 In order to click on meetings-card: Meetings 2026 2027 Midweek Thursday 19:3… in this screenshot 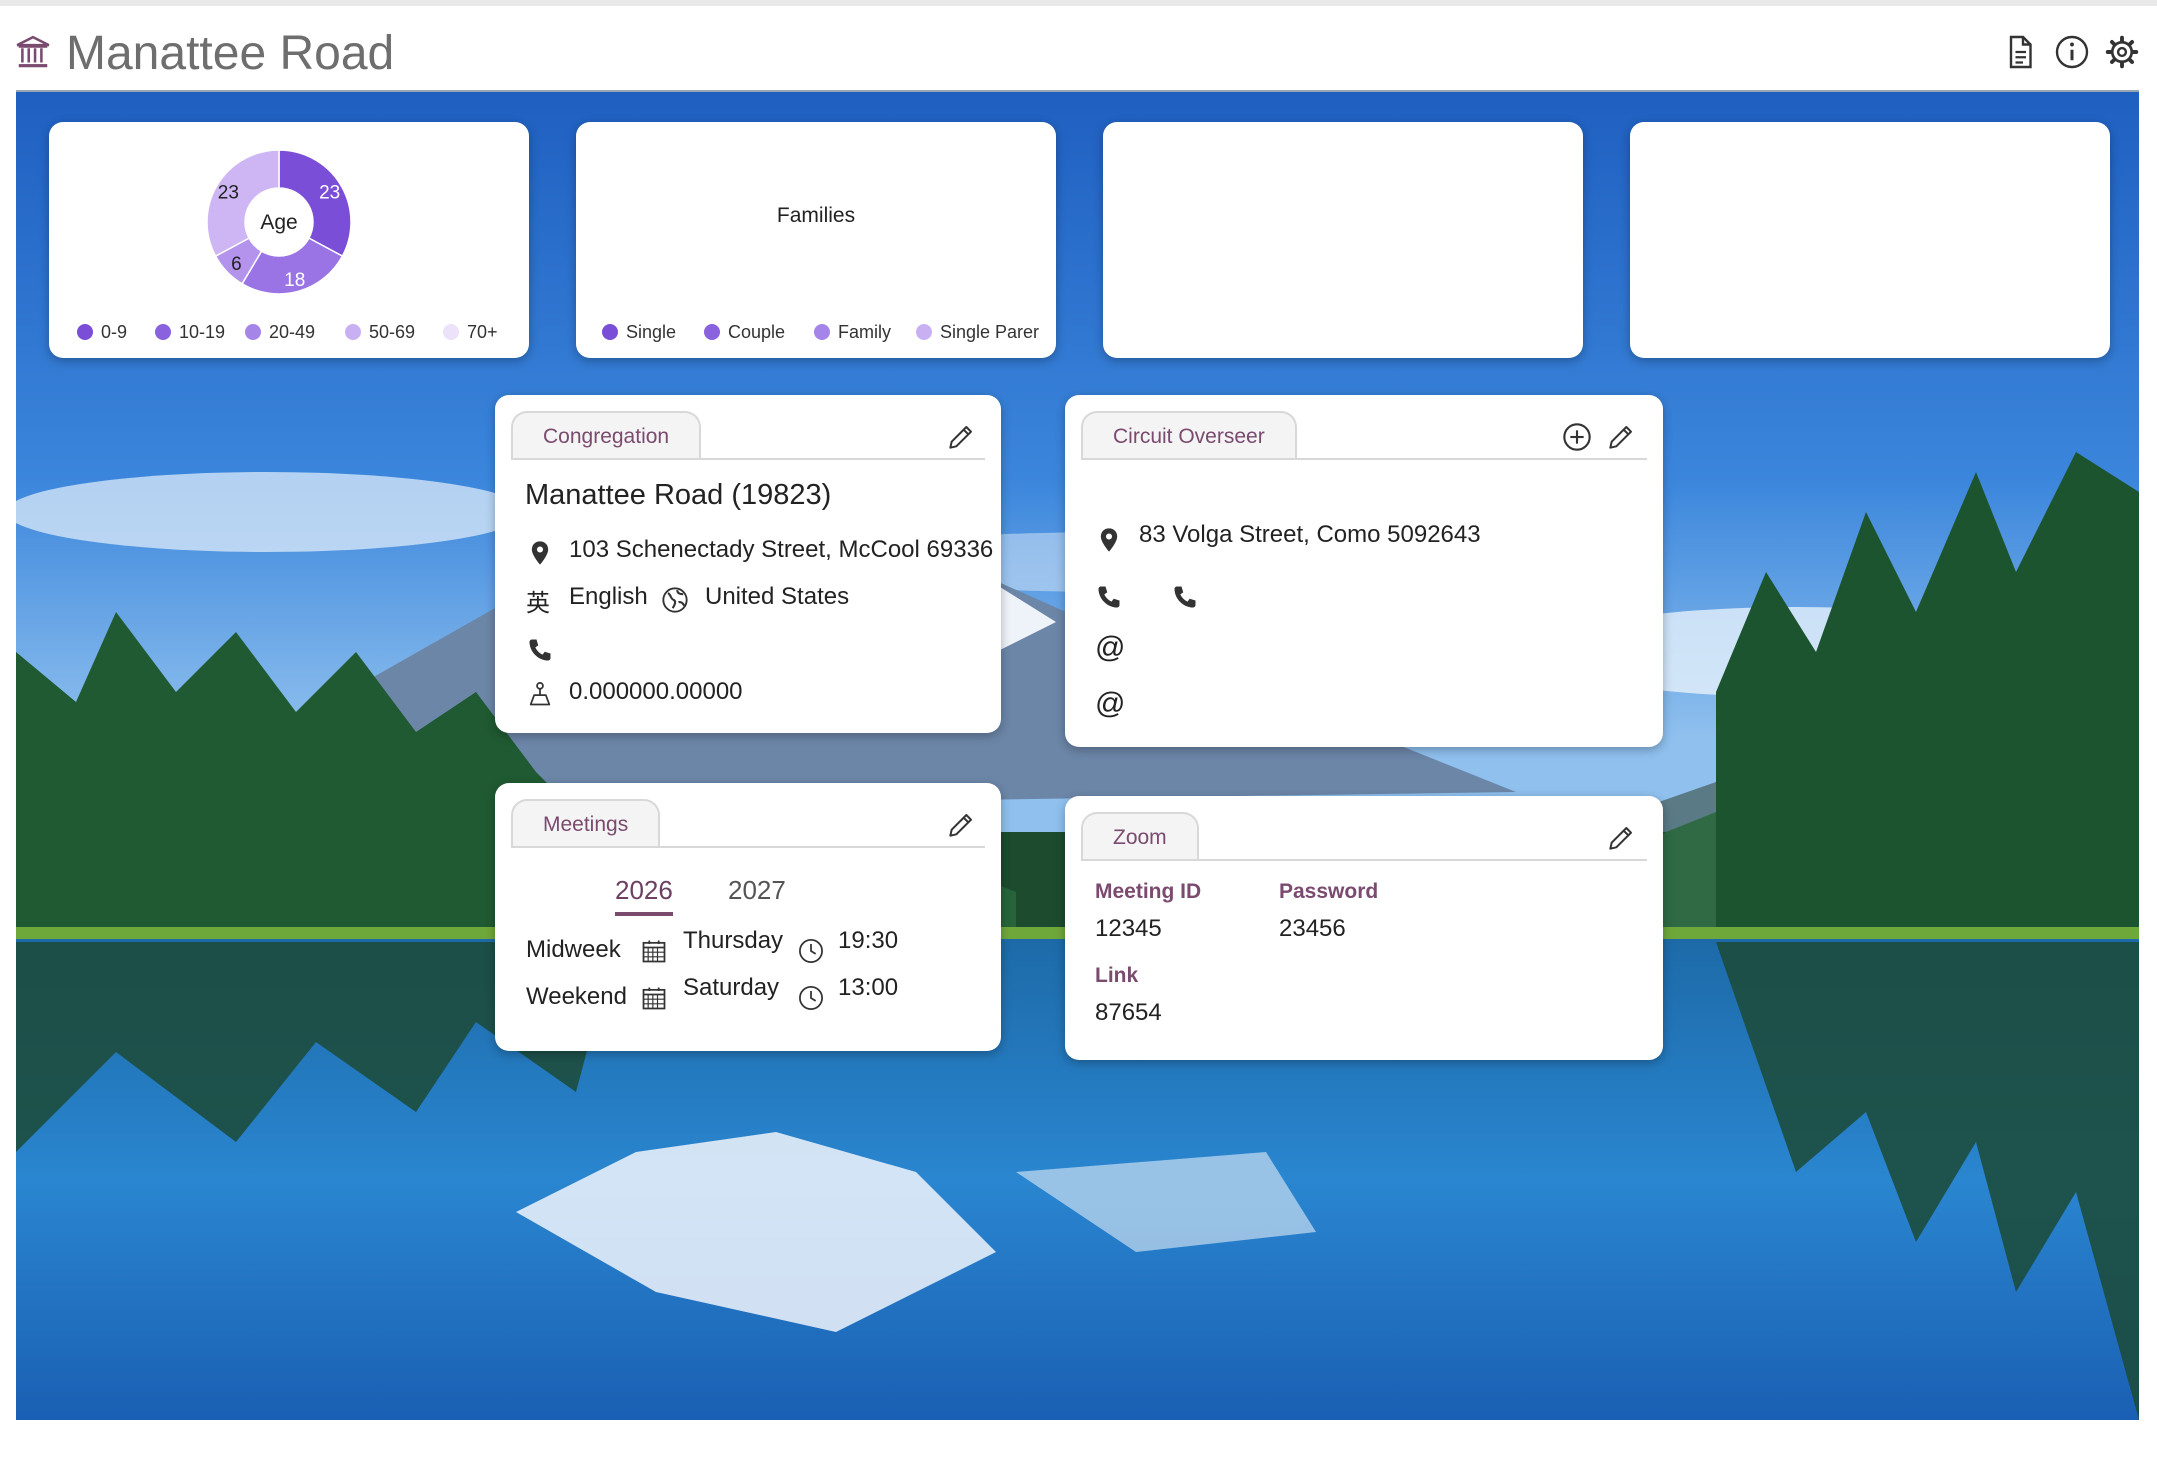, I will do `click(748, 917)`.